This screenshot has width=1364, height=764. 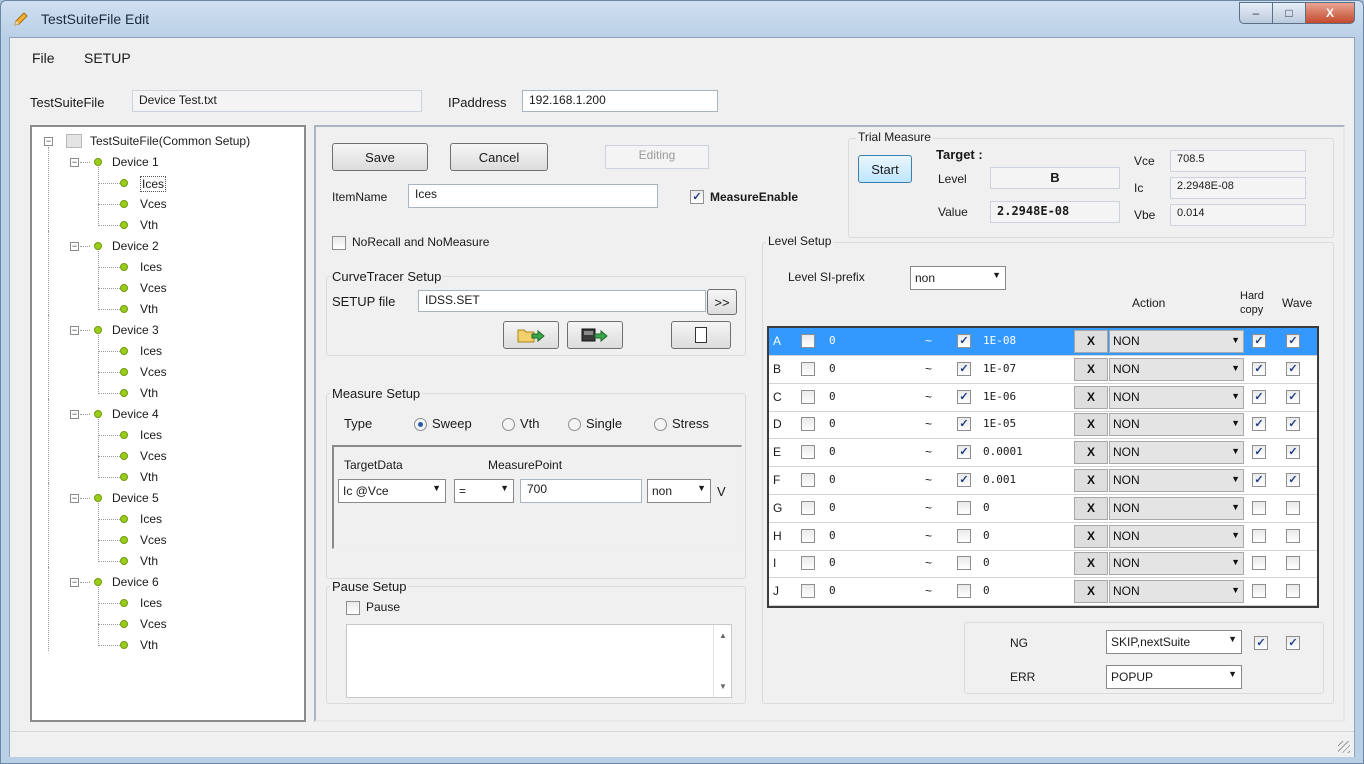 What do you see at coordinates (539, 661) in the screenshot?
I see `pause-message-textarea: ▲ ▼` at bounding box center [539, 661].